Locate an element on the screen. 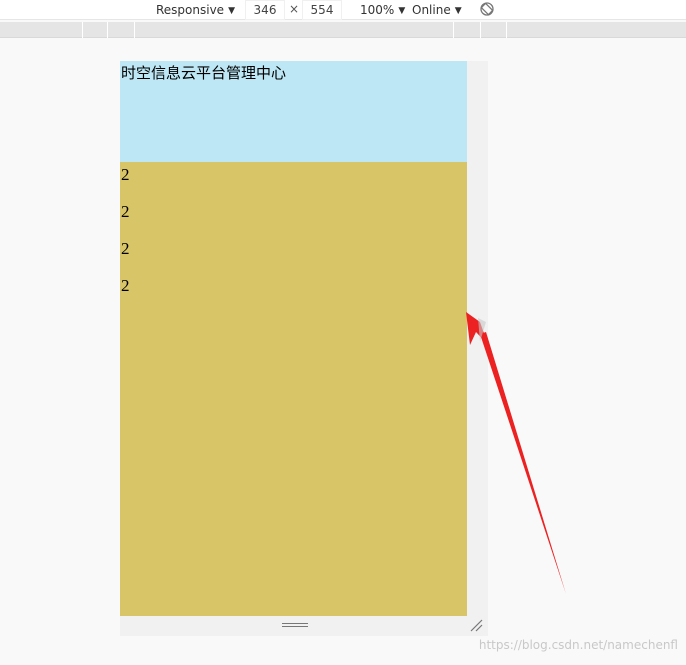 The width and height of the screenshot is (686, 665). width-input: 346 is located at coordinates (265, 10).